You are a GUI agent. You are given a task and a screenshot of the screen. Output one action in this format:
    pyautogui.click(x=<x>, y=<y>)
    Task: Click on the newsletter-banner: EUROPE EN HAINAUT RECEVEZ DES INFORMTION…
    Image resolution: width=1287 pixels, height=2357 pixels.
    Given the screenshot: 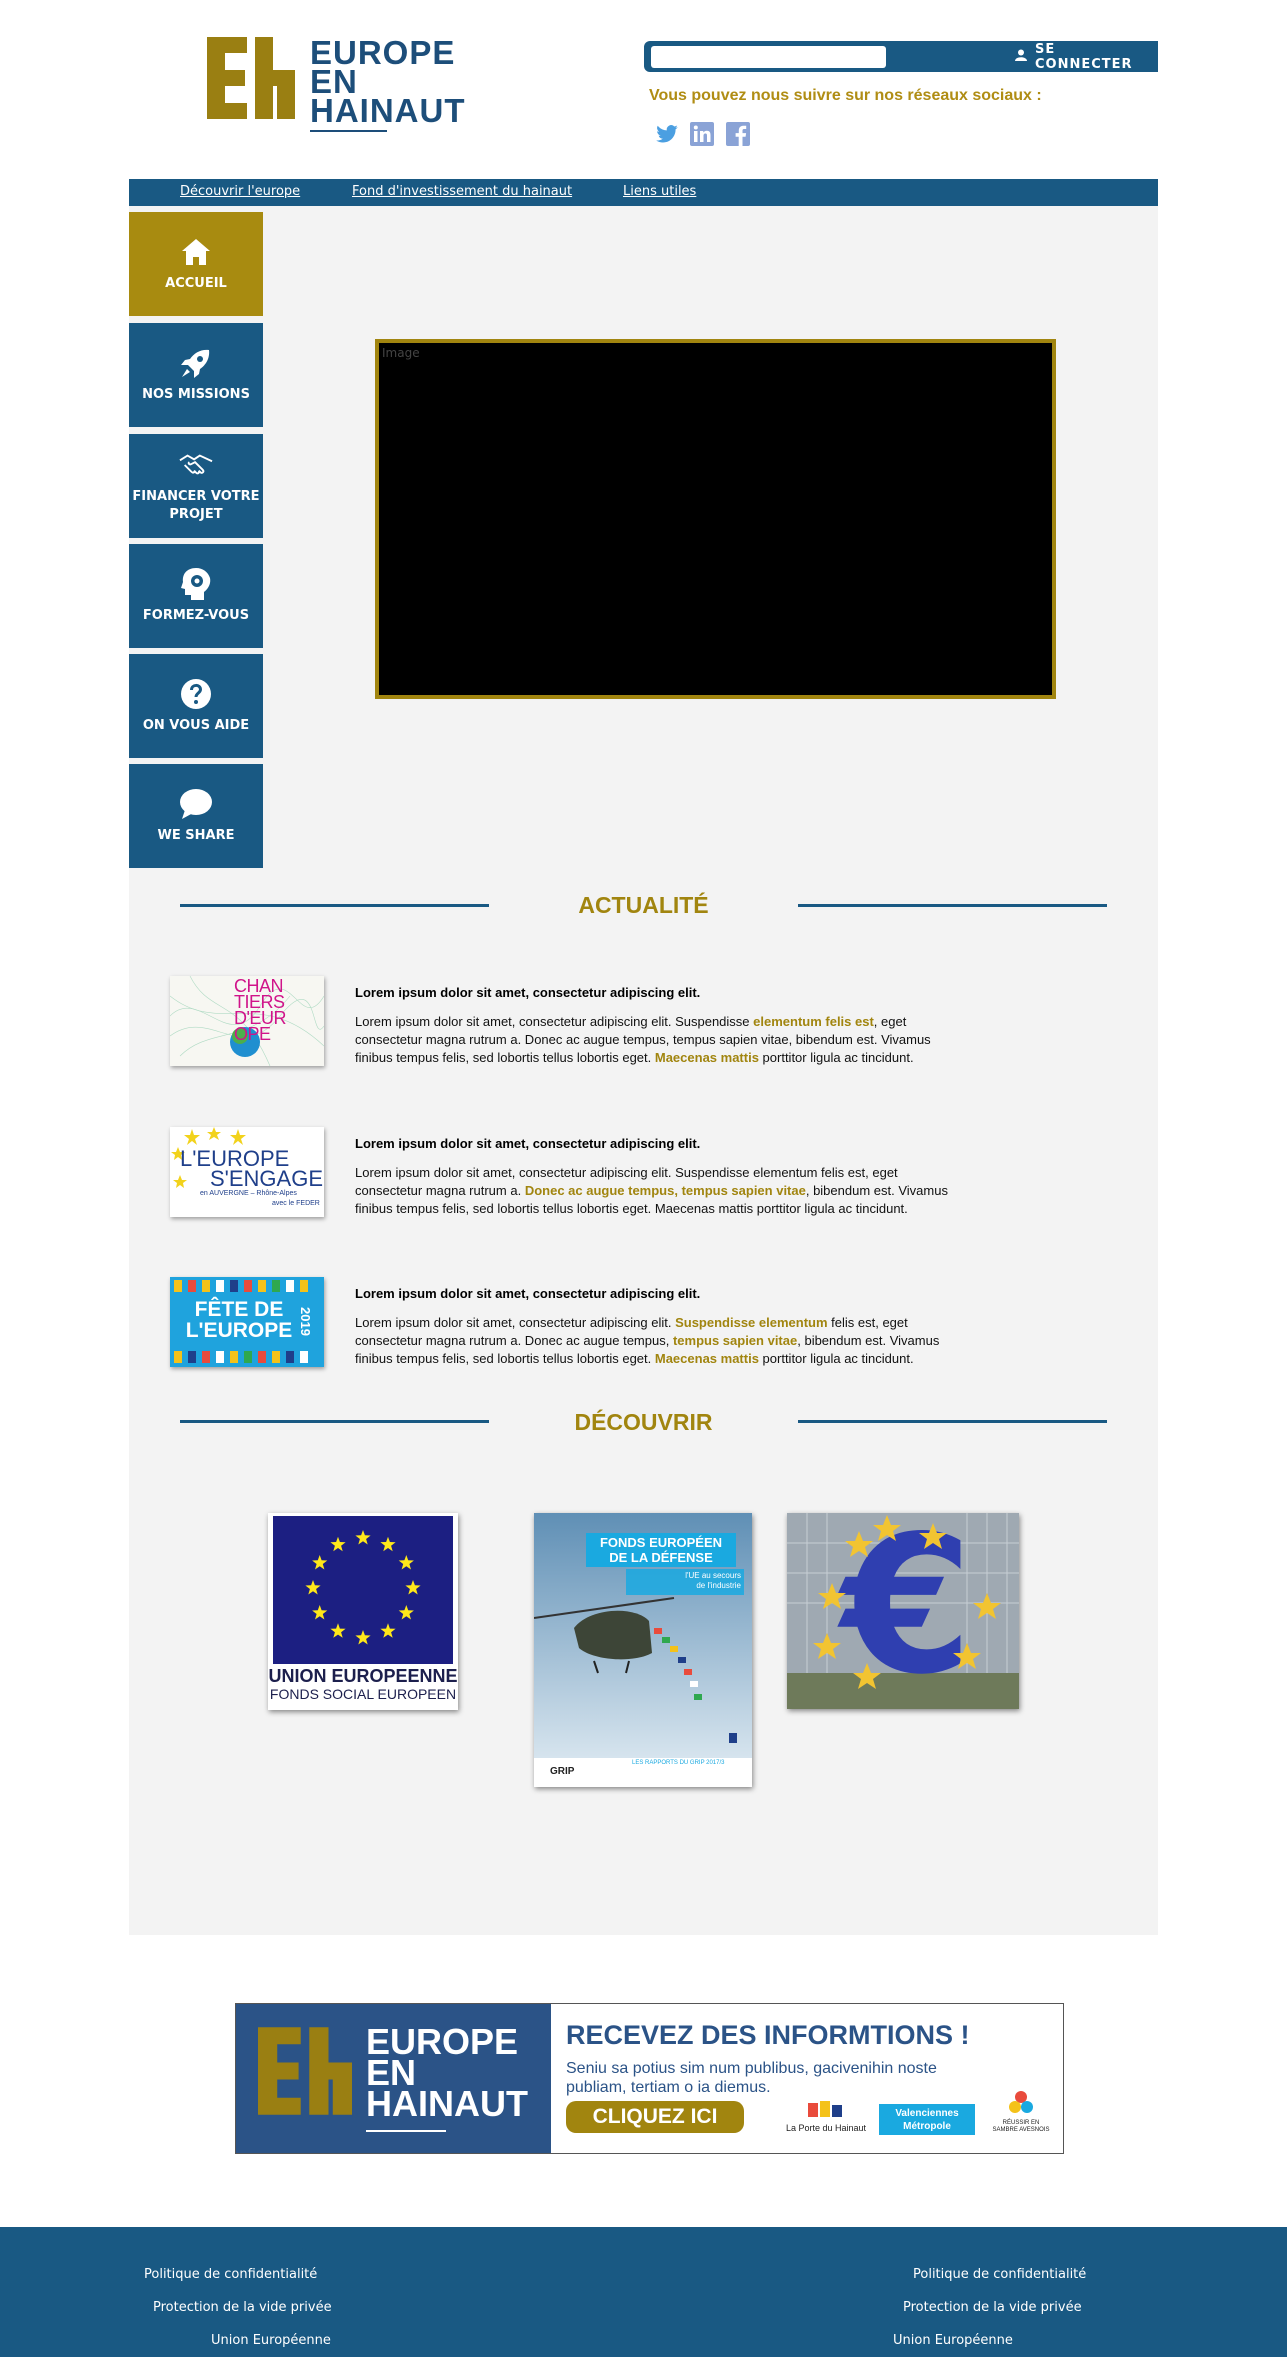 What is the action you would take?
    pyautogui.click(x=649, y=2078)
    